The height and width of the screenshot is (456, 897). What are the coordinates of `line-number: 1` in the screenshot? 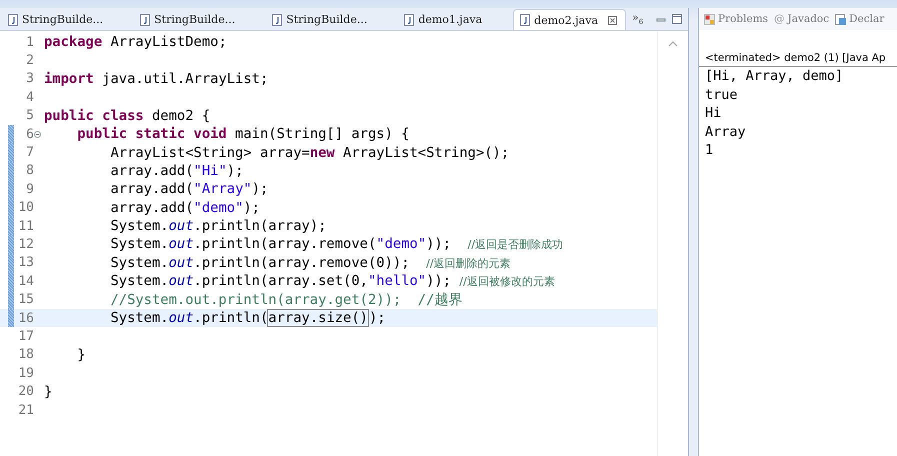 It's located at (29, 42).